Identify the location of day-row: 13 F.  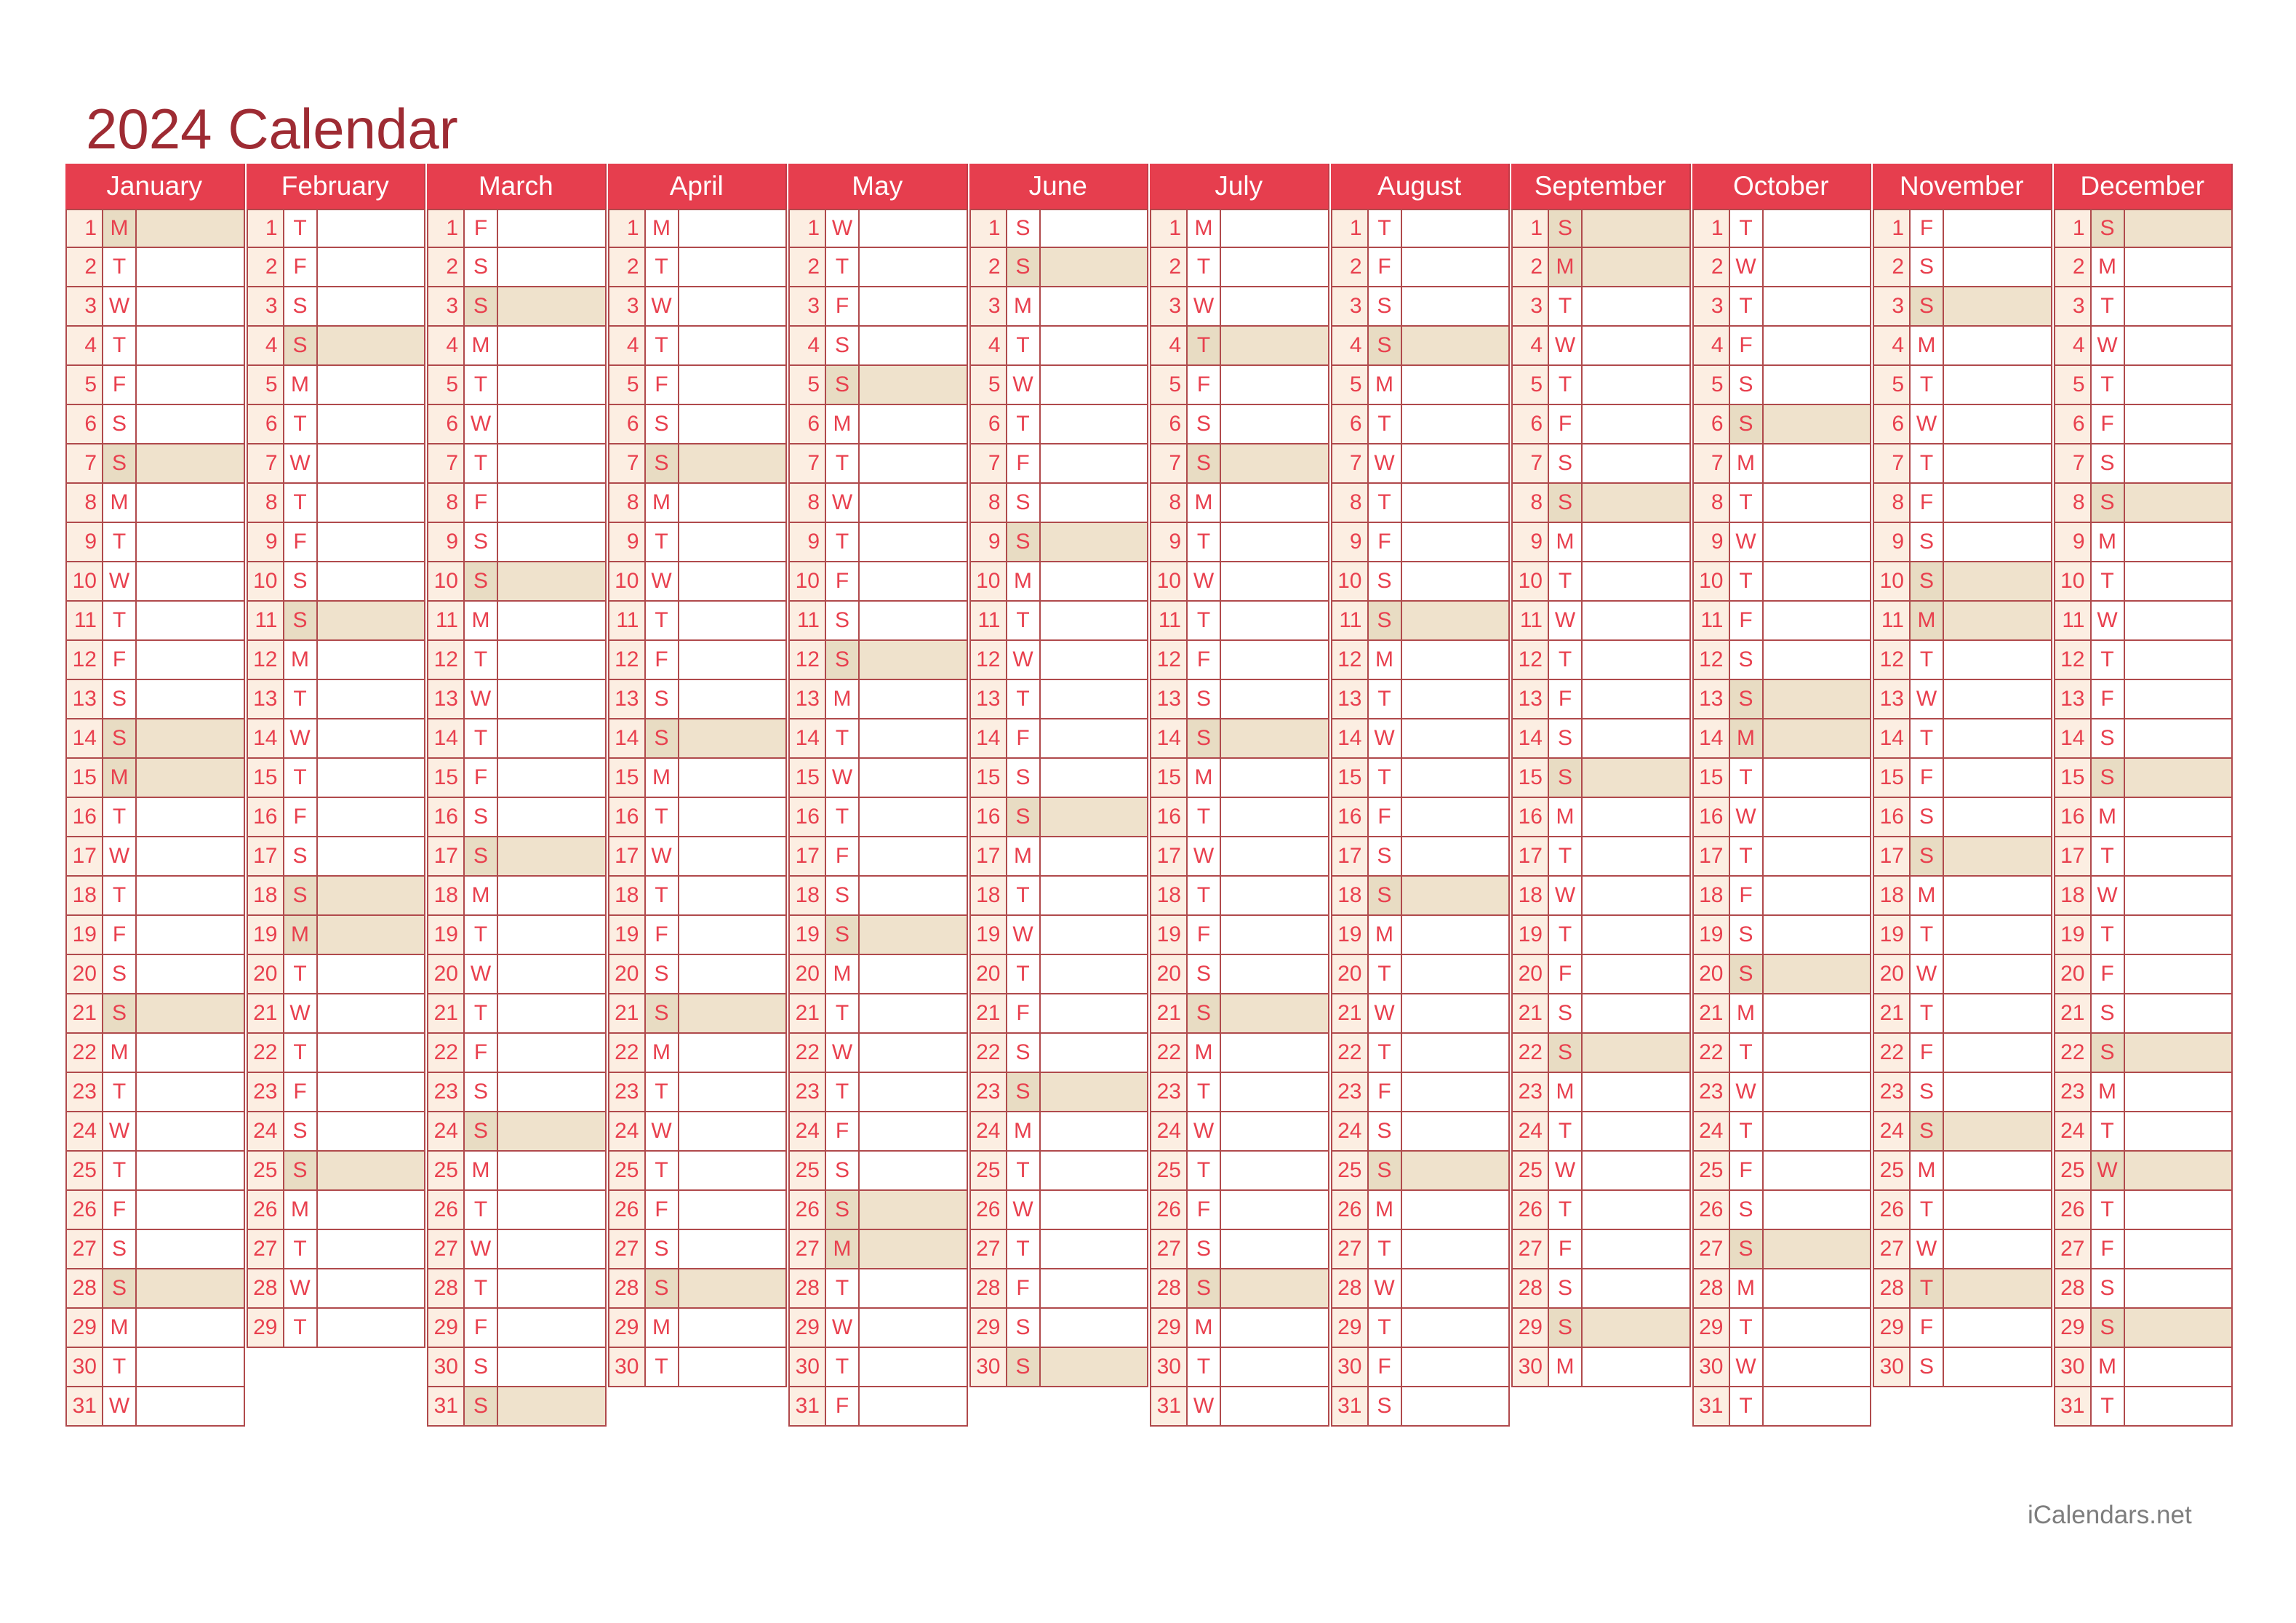
(2143, 699).